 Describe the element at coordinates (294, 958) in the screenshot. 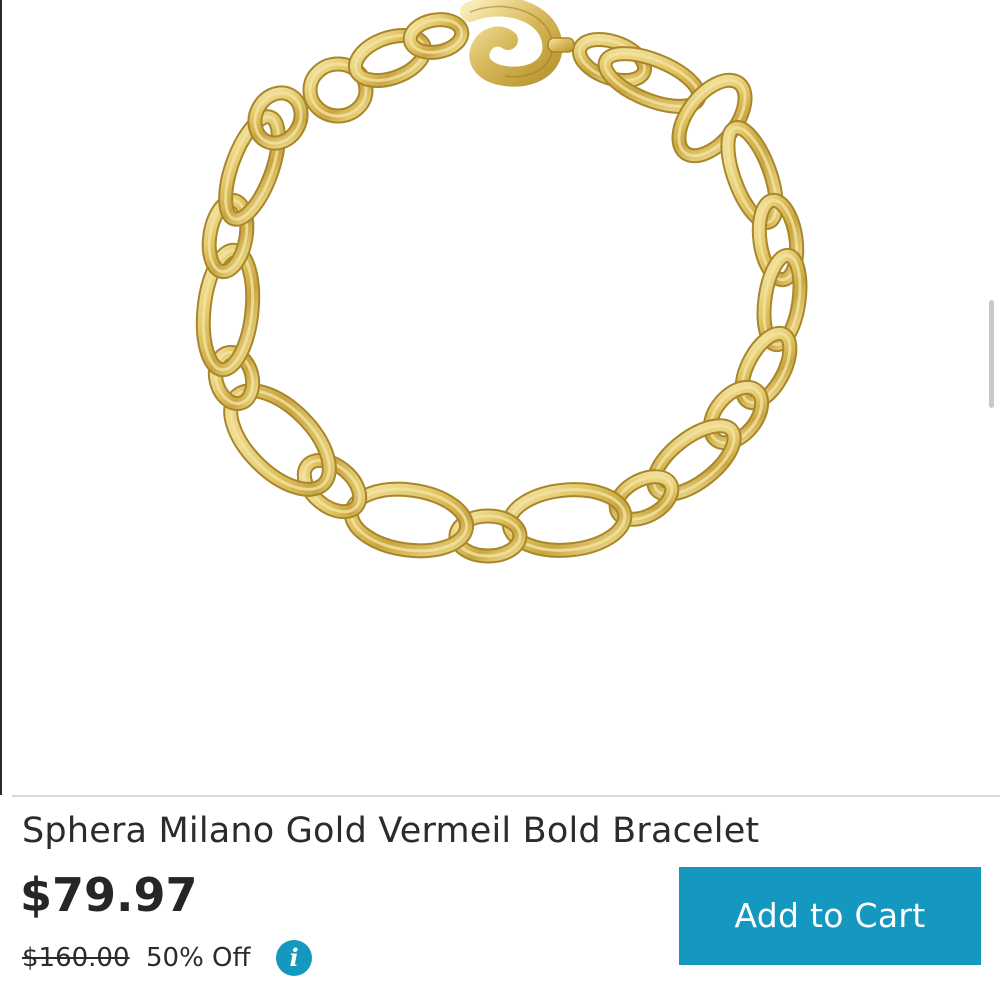

I see `info-icon: i` at that location.